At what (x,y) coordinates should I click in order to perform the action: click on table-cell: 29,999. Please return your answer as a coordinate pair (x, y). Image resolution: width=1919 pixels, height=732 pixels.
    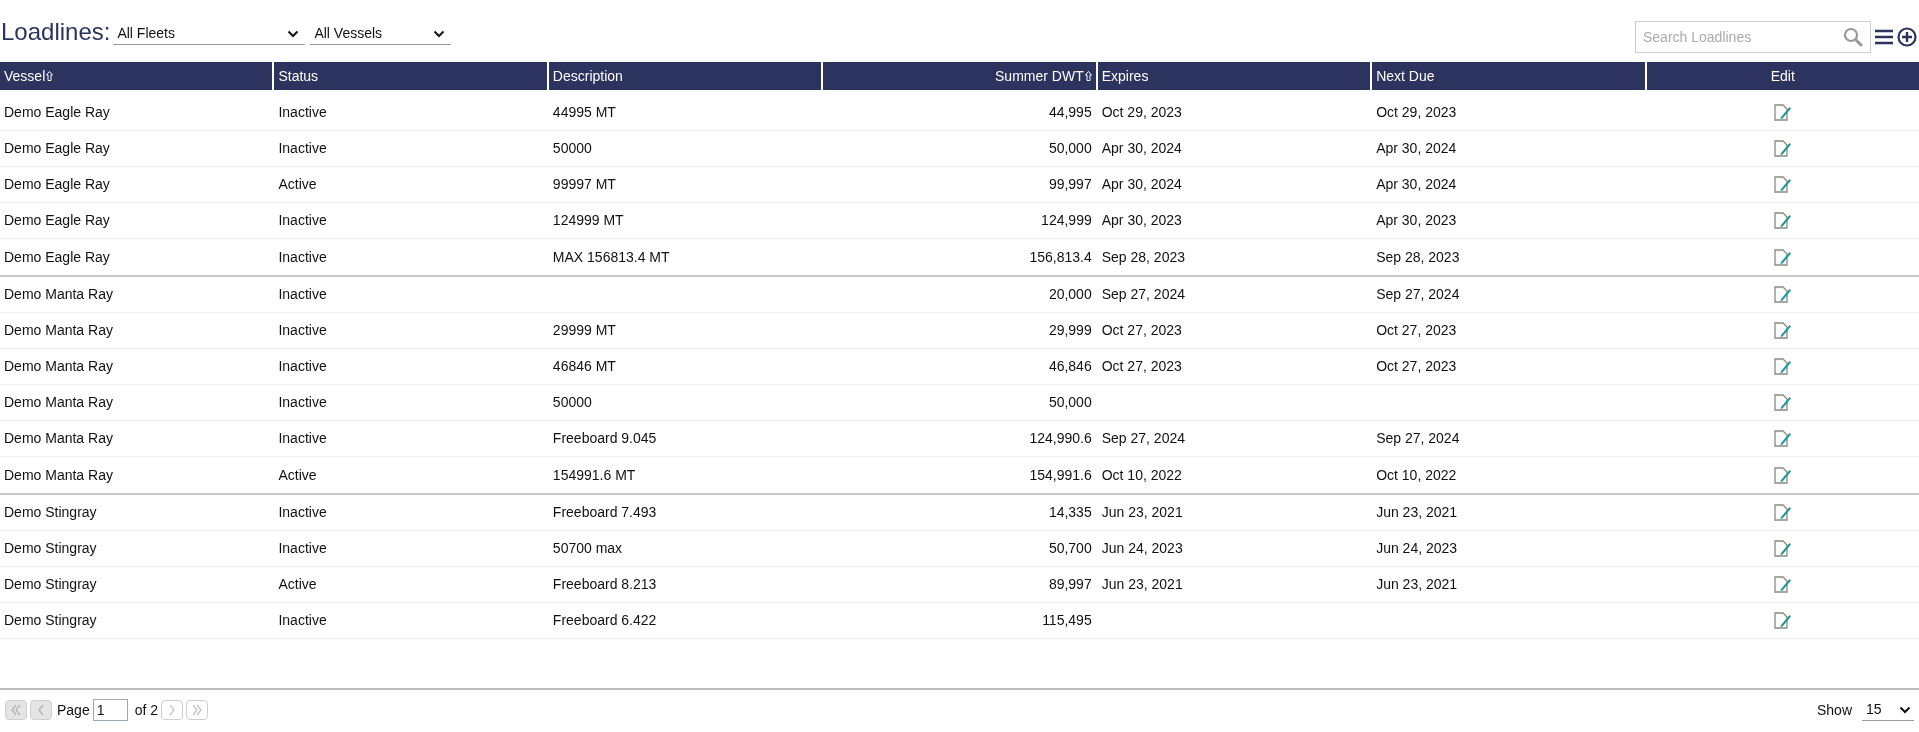
    Looking at the image, I should click on (1070, 330).